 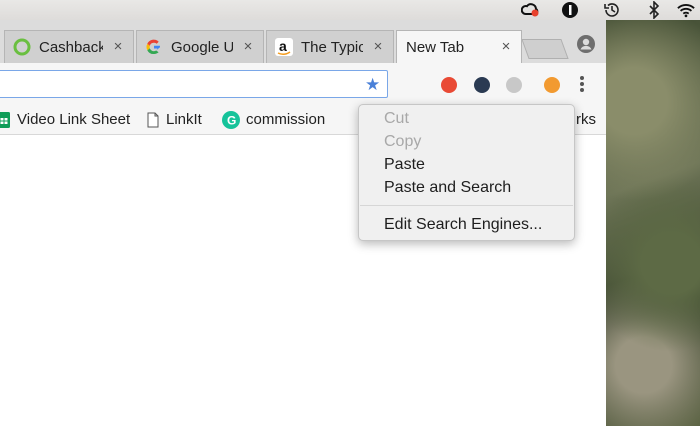 I want to click on tab-cashback: Cashback ×, so click(x=69, y=46).